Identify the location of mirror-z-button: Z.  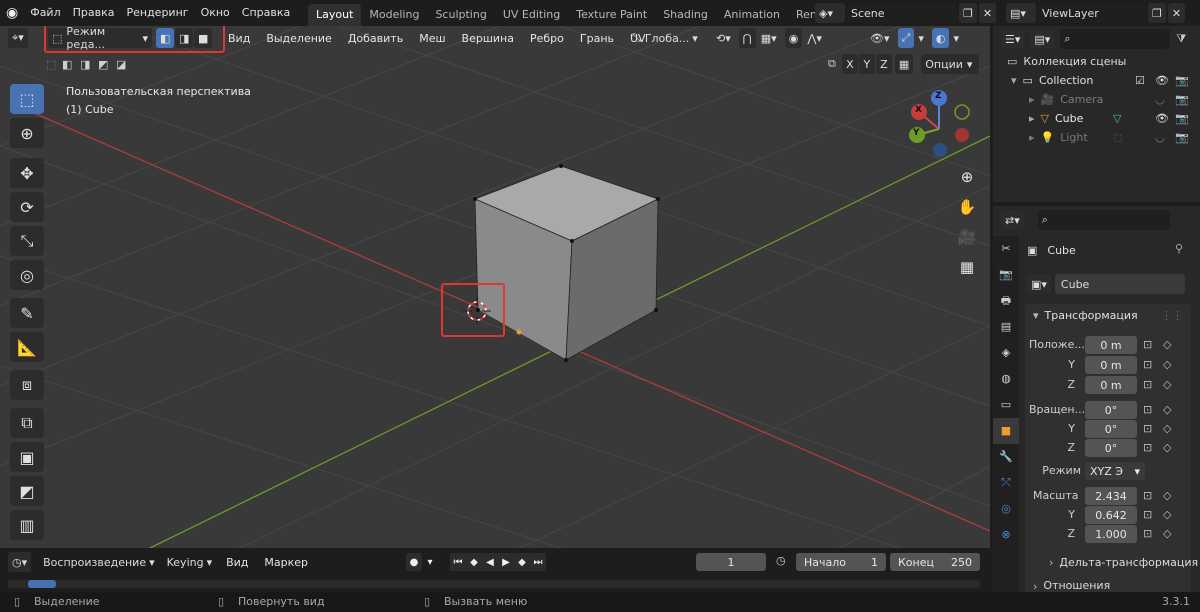
(883, 64).